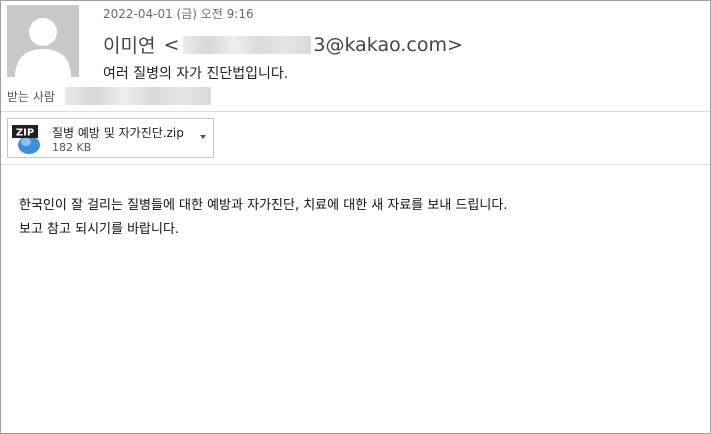 The image size is (711, 434). I want to click on body-line: 보고 참고 되시기를 바랍니다., so click(99, 229).